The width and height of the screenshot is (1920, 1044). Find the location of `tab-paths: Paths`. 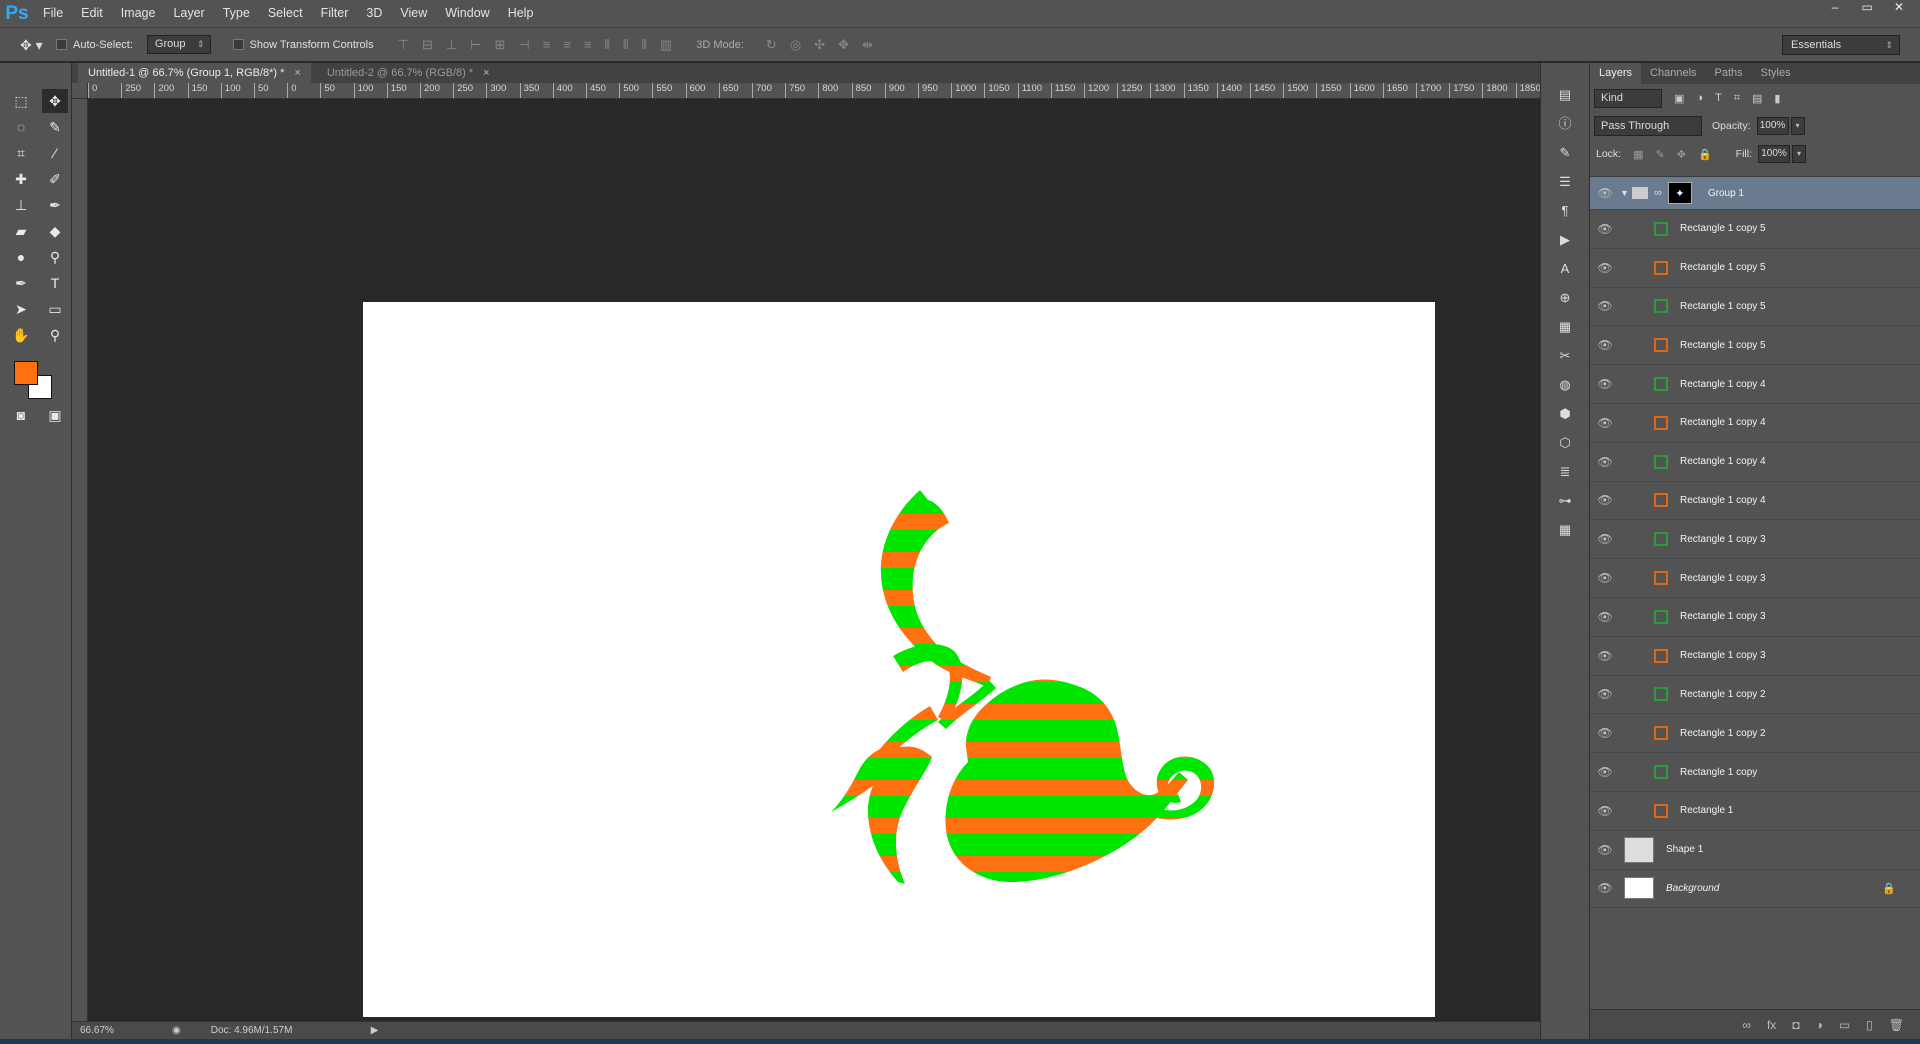

tab-paths: Paths is located at coordinates (1729, 73).